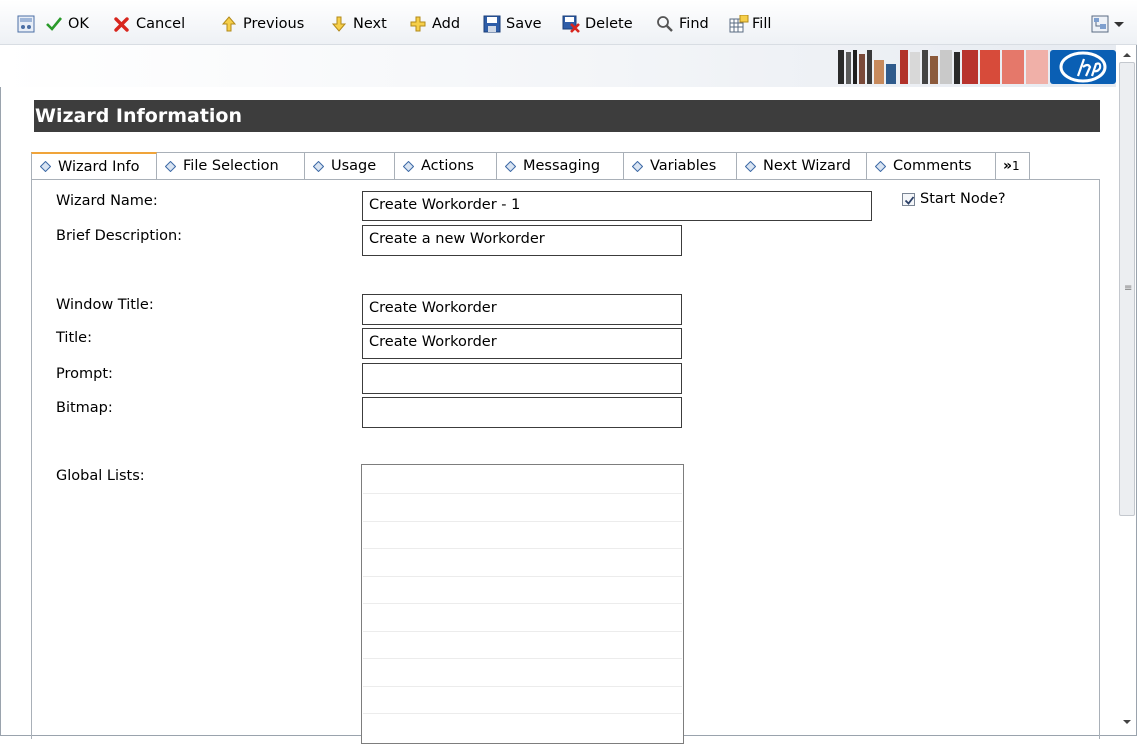 Image resolution: width=1137 pixels, height=744 pixels. What do you see at coordinates (762, 24) in the screenshot?
I see `fill-label: Fill` at bounding box center [762, 24].